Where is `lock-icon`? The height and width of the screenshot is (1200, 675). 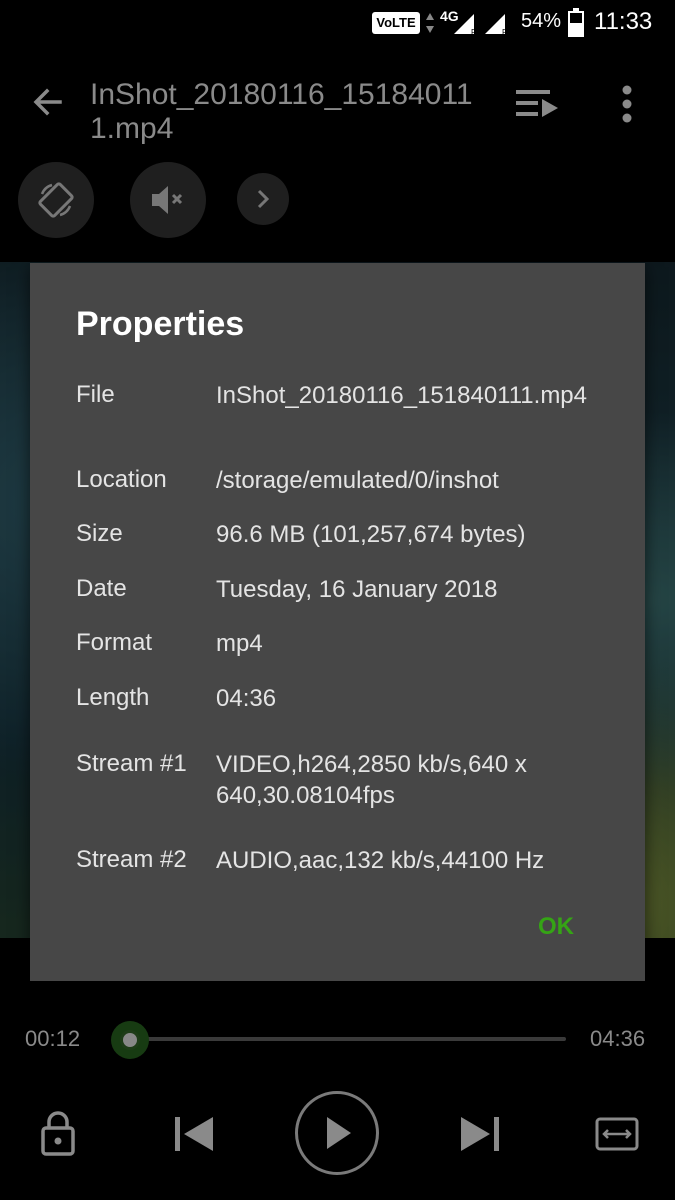 lock-icon is located at coordinates (58, 1133).